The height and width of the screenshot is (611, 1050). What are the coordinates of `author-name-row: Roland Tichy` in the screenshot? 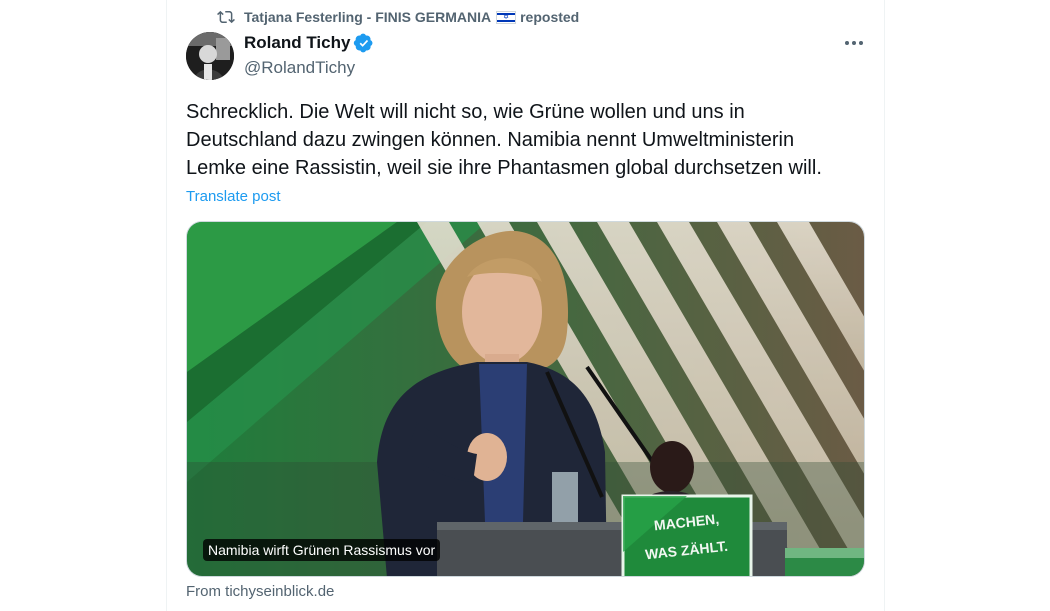 It's located at (308, 43).